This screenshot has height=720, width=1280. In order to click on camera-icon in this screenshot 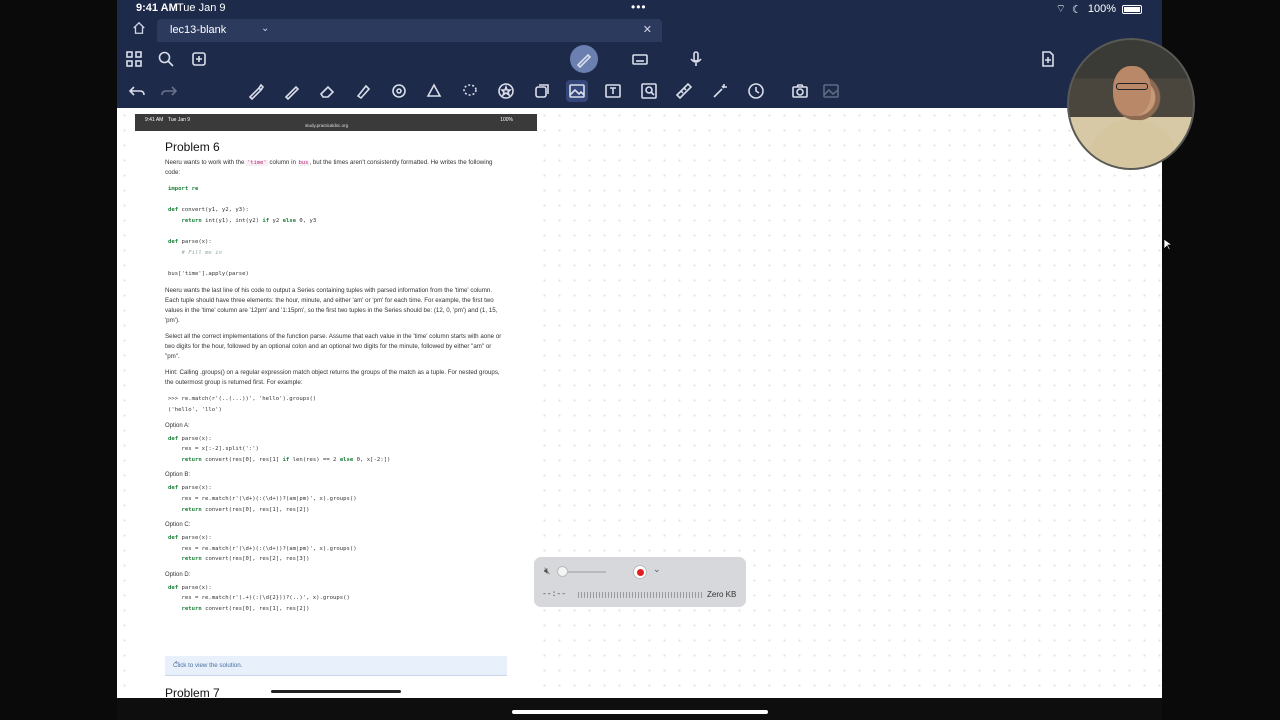, I will do `click(800, 91)`.